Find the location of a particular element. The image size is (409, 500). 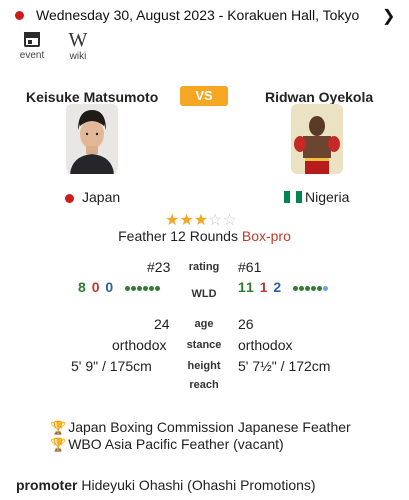

wiki-link: W wiki is located at coordinates (78, 46).